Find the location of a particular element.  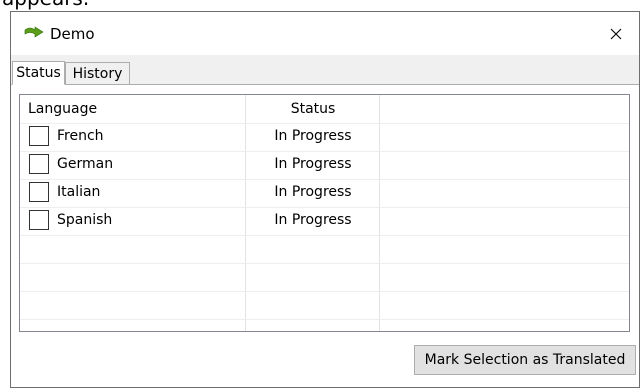

language-cell: Spanish is located at coordinates (85, 220).